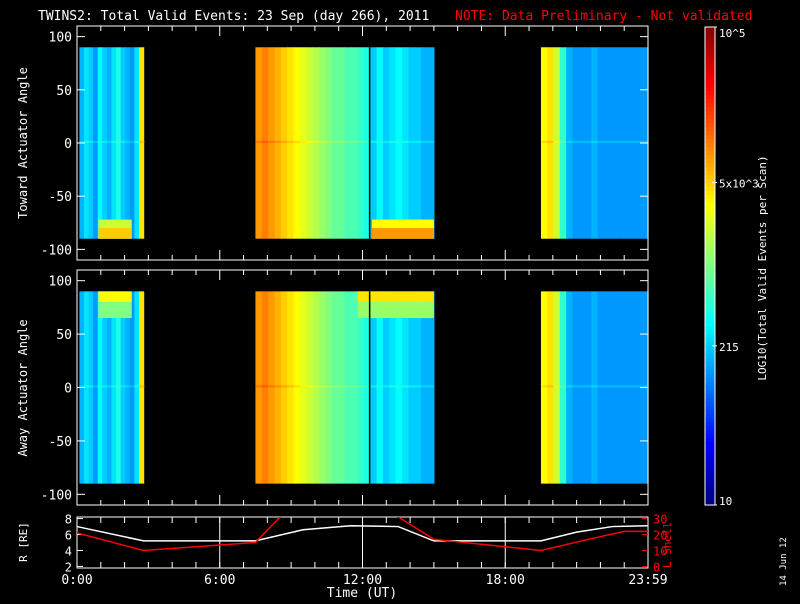 The image size is (800, 604). I want to click on orbit-ylabel-left: R [RE], so click(23, 542).